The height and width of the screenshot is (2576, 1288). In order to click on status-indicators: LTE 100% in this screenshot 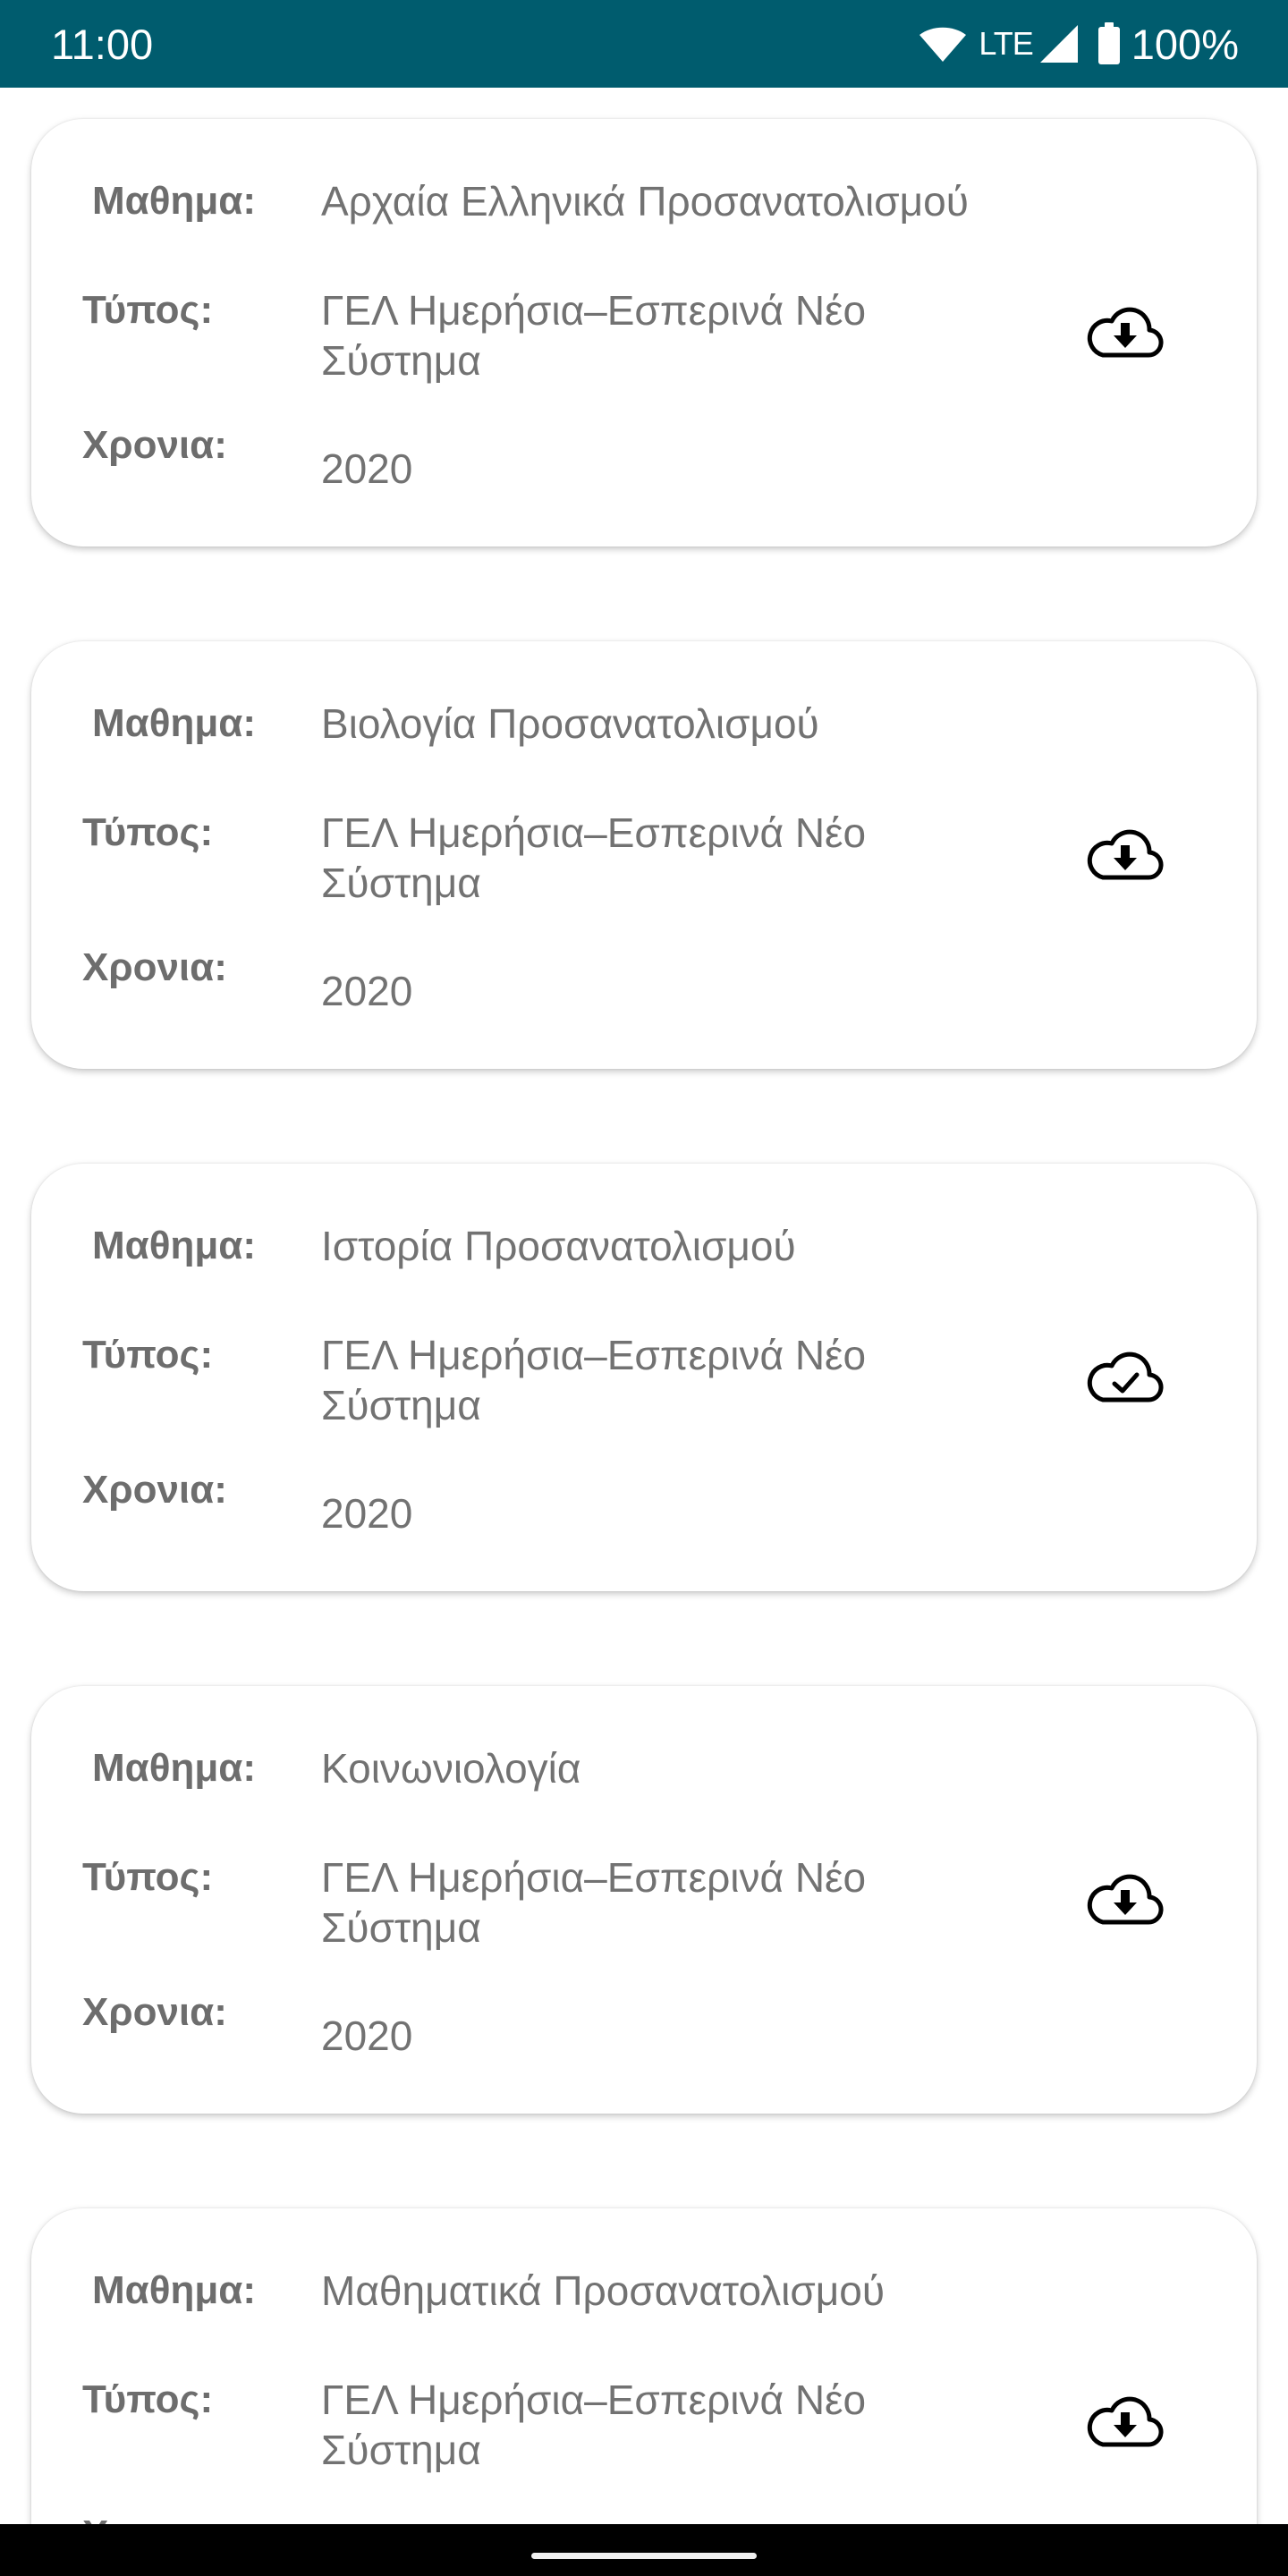, I will do `click(1078, 44)`.